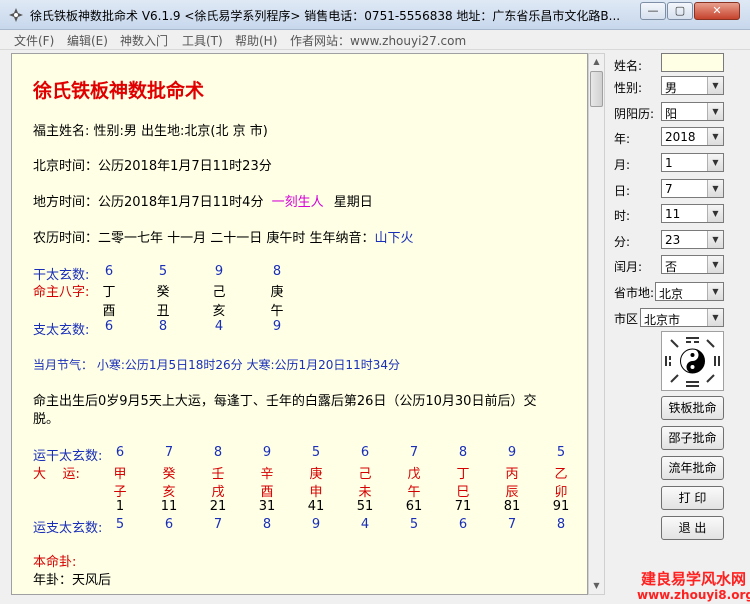  What do you see at coordinates (365, 452) in the screenshot?
I see `yun-gan-num: 6` at bounding box center [365, 452].